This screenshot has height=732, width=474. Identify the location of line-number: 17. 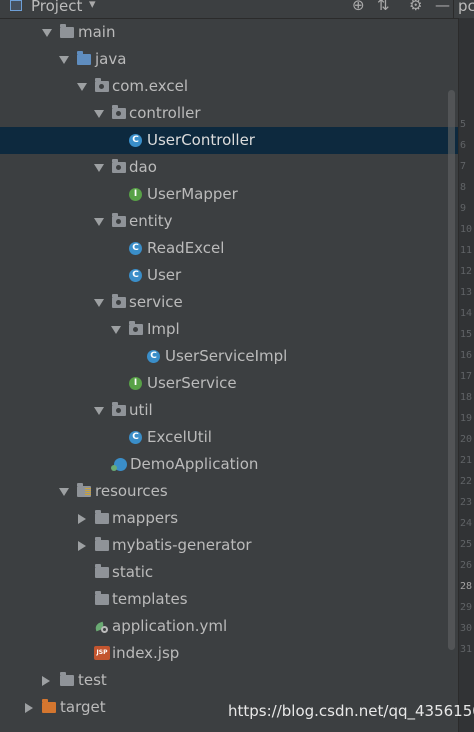
(466, 376).